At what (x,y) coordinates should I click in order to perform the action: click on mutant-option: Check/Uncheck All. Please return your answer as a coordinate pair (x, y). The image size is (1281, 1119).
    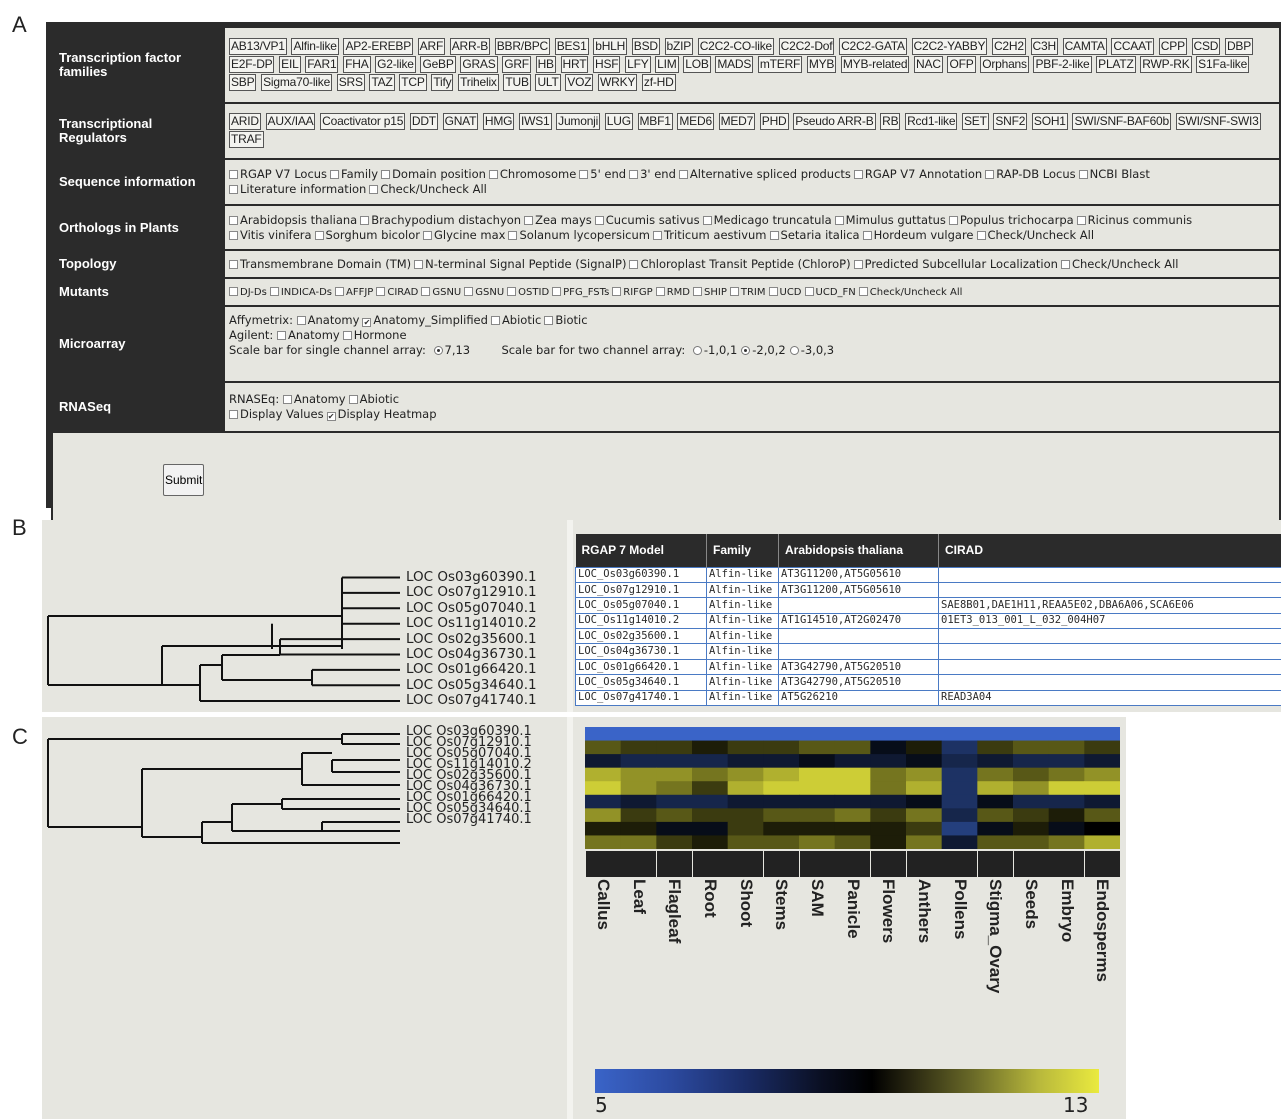
    Looking at the image, I should click on (910, 292).